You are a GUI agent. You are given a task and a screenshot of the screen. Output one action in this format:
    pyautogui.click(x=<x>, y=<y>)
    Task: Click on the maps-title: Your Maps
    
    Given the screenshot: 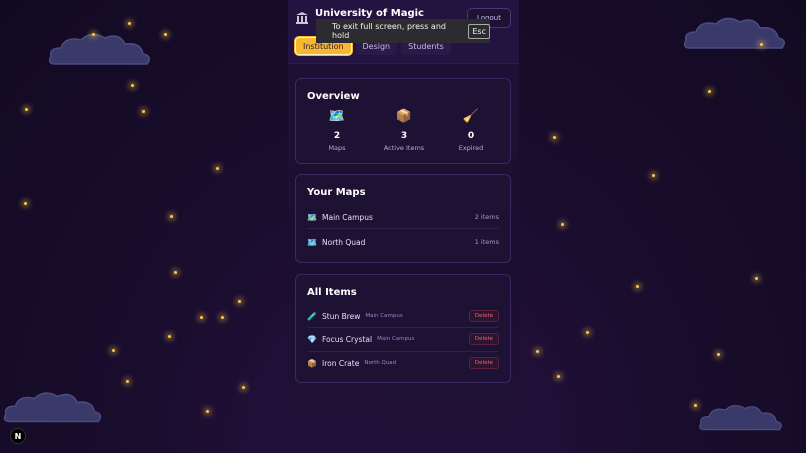 What is the action you would take?
    pyautogui.click(x=336, y=192)
    